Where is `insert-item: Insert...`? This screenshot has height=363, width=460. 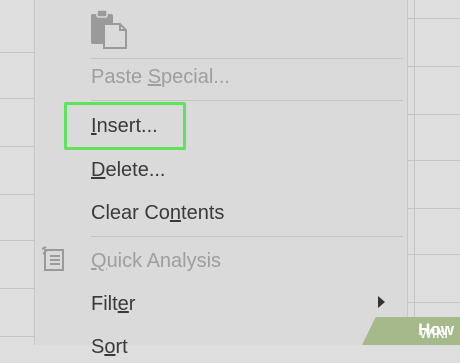
insert-item: Insert... is located at coordinates (124, 126).